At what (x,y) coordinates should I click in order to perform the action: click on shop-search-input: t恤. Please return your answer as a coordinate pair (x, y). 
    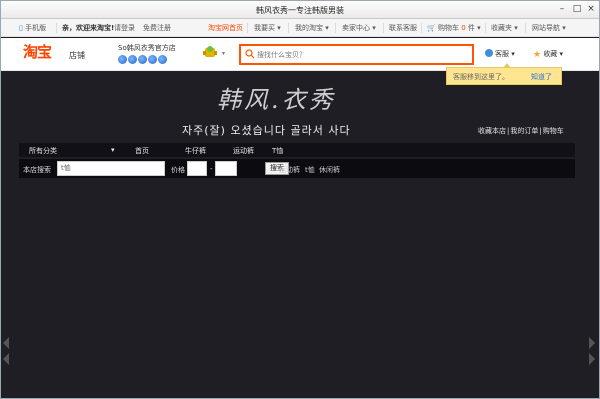
    Looking at the image, I should click on (111, 168).